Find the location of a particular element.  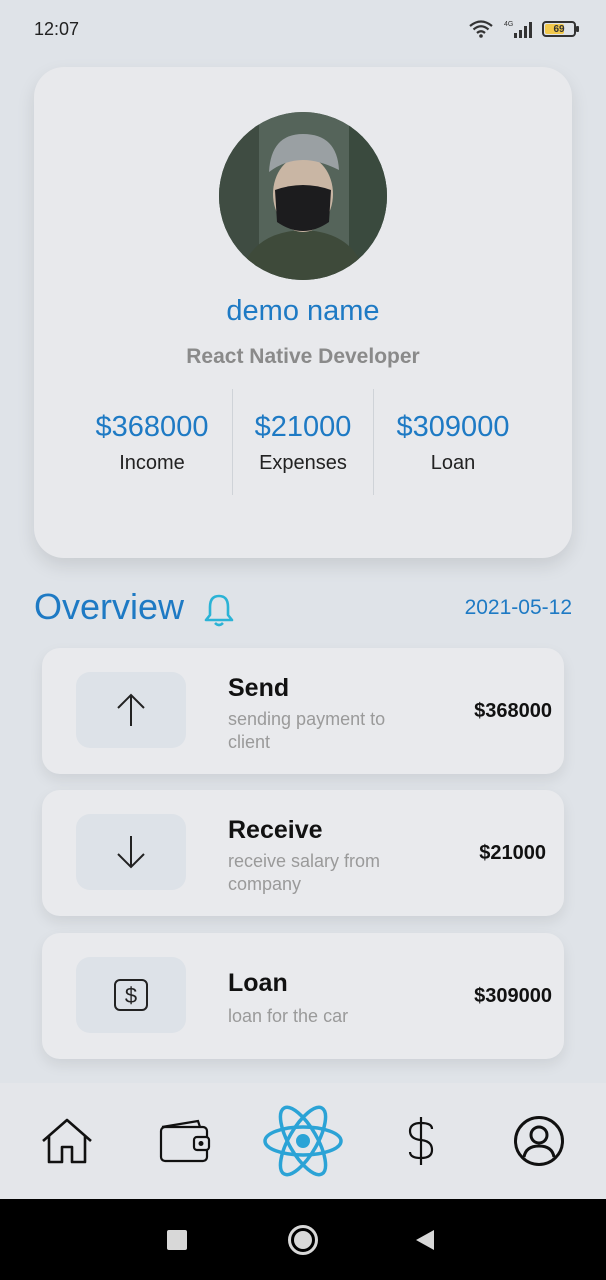

transaction-card-send: Send sending payment to client $368000 is located at coordinates (303, 711).